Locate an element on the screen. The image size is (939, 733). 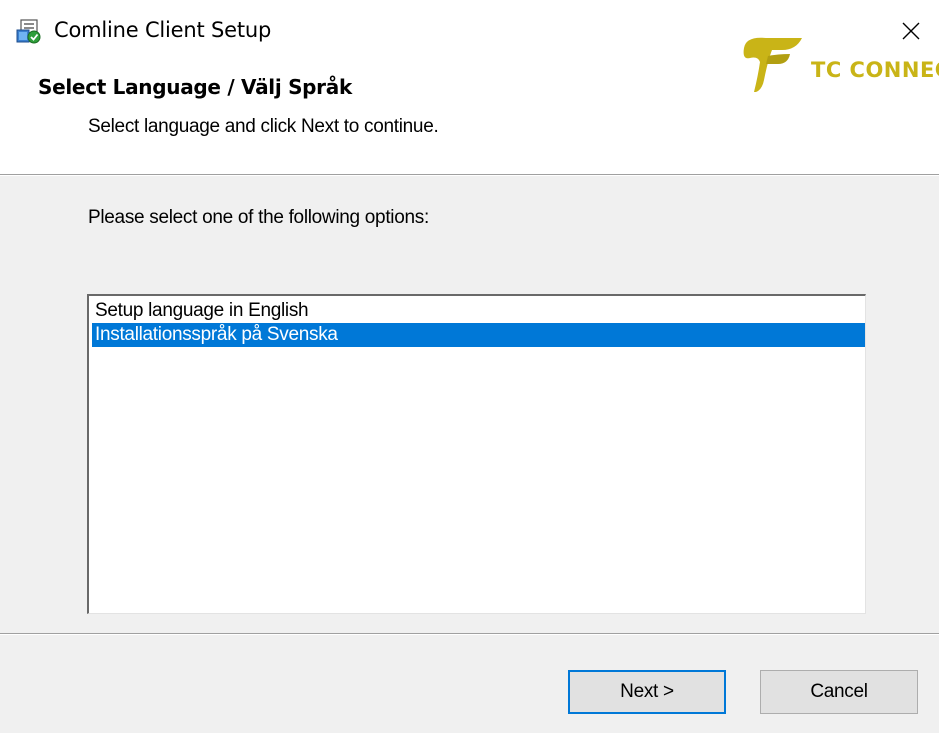
language-option-english: Setup language in English is located at coordinates (478, 311).